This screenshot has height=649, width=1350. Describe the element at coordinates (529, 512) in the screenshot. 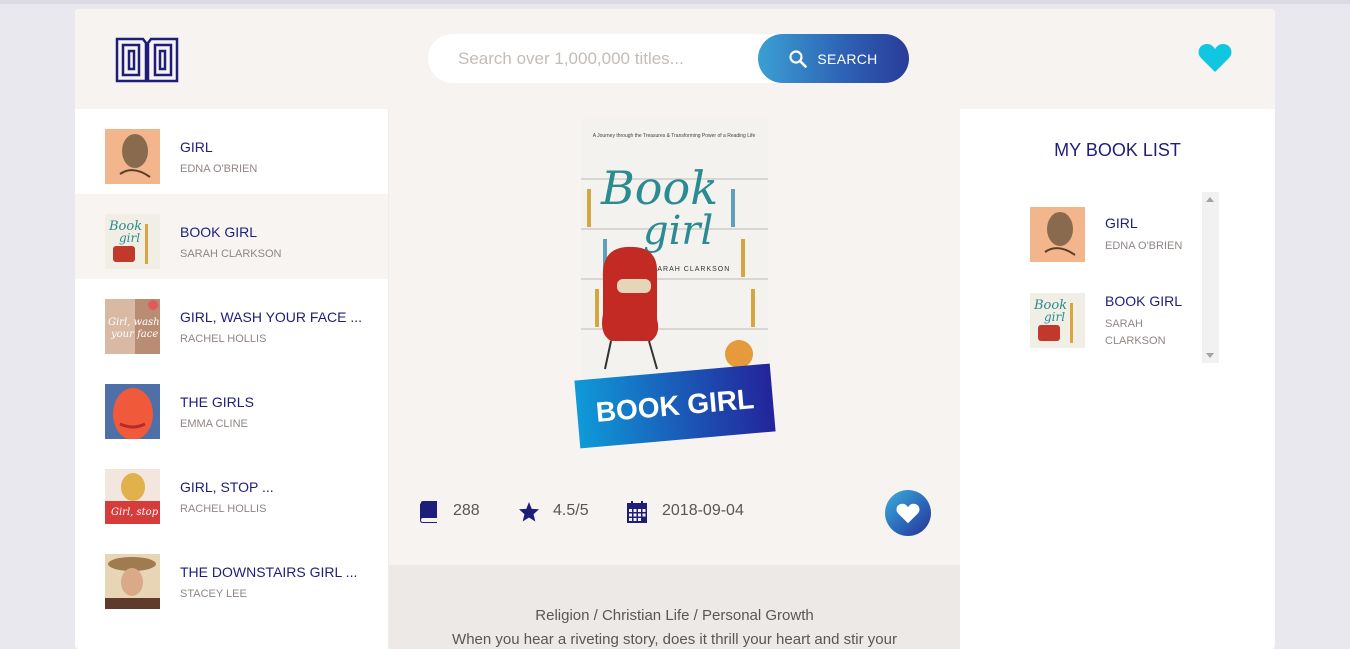

I see `star-icon` at that location.